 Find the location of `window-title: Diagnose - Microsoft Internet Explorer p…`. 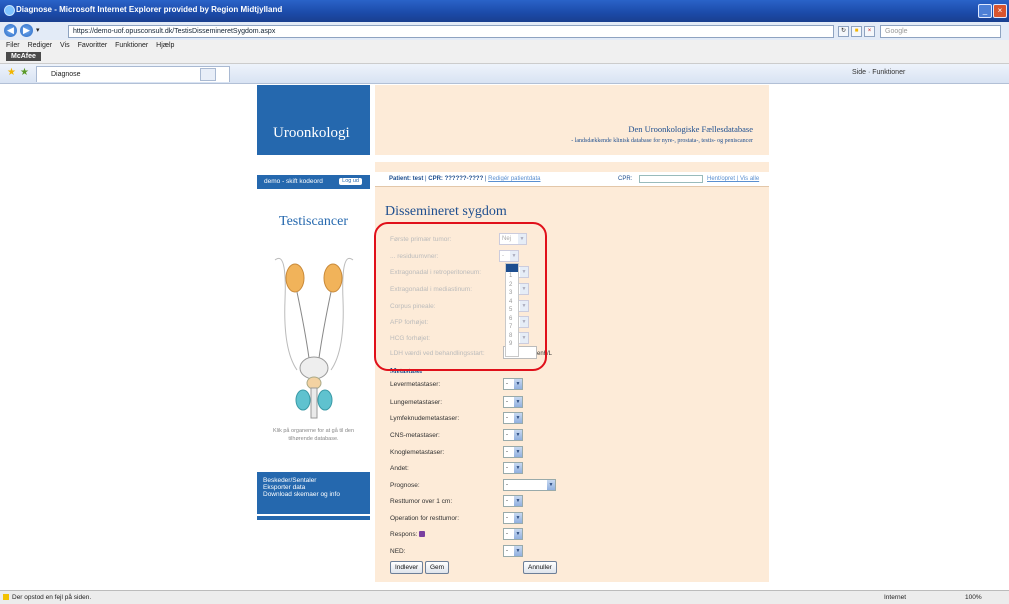

window-title: Diagnose - Microsoft Internet Explorer p… is located at coordinates (149, 9).